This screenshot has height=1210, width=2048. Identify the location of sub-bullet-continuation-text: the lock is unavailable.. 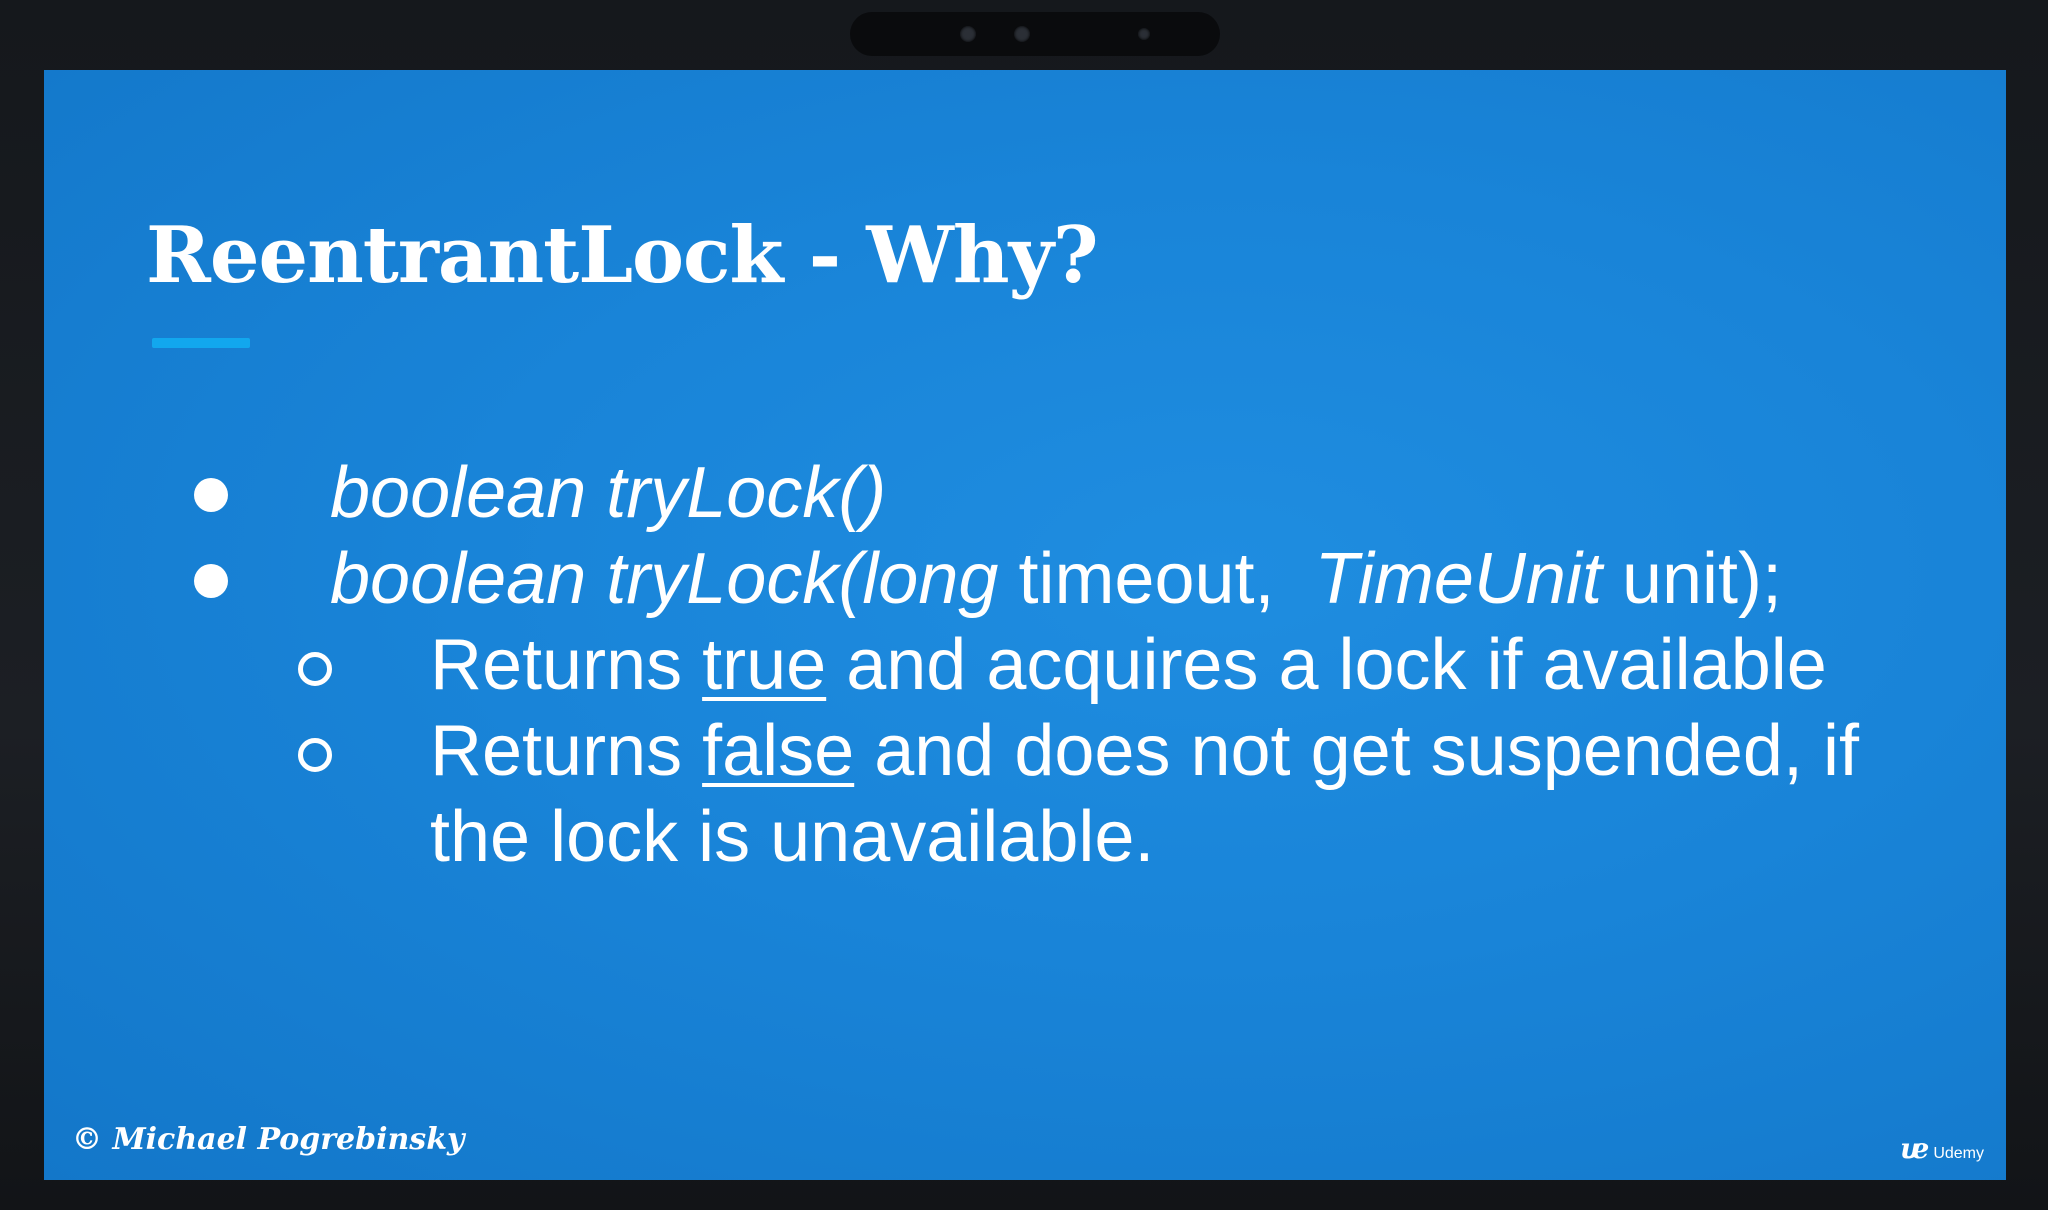
(792, 837).